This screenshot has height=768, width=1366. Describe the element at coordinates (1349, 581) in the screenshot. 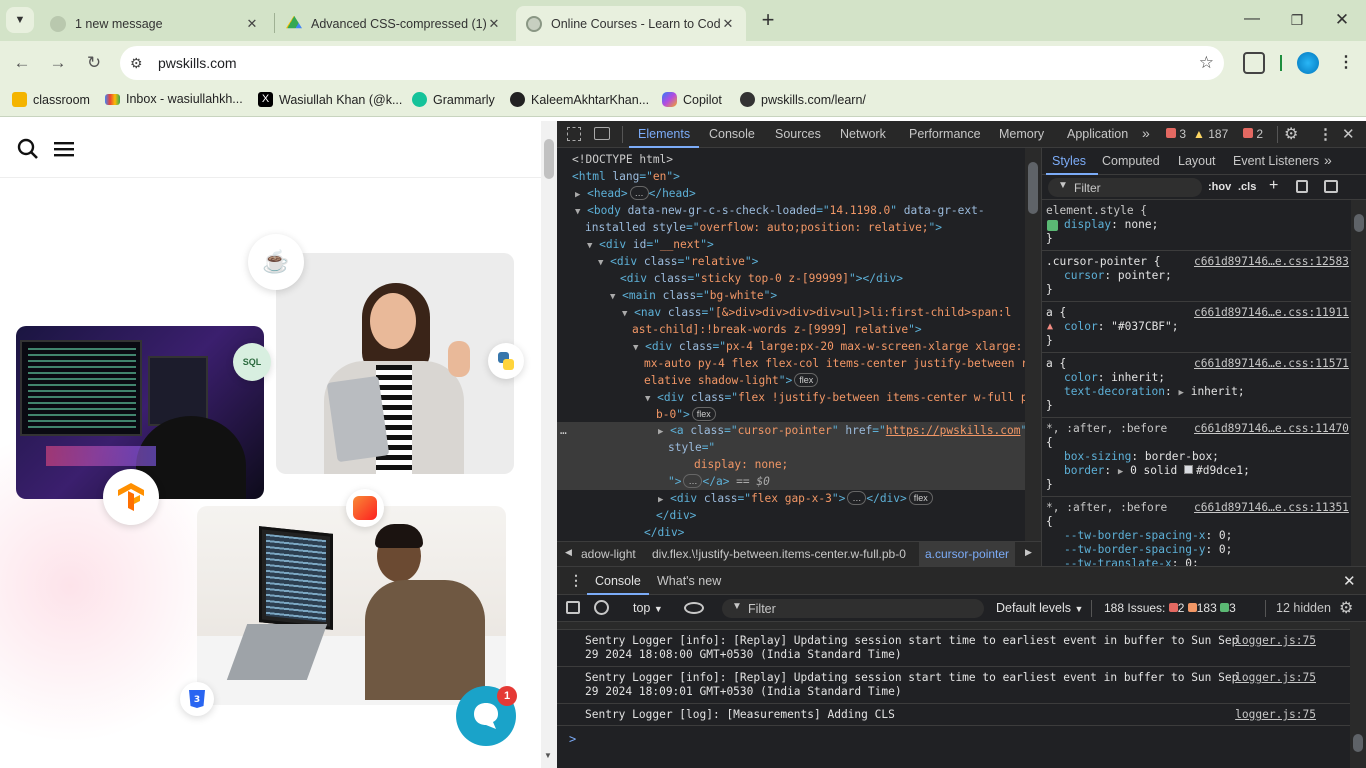

I see `close-drawer-icon: ✕` at that location.